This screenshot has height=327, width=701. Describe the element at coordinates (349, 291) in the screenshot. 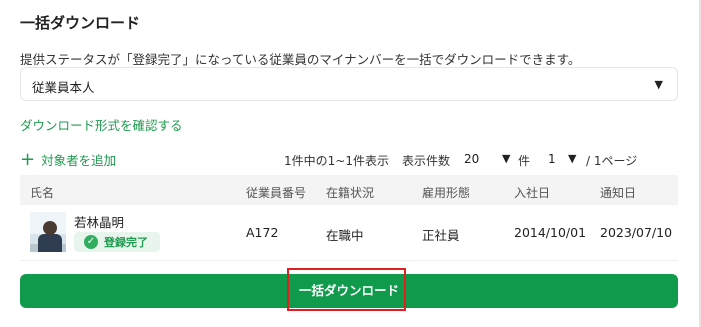

I see `bulk-download-button: 一括ダウンロード` at that location.